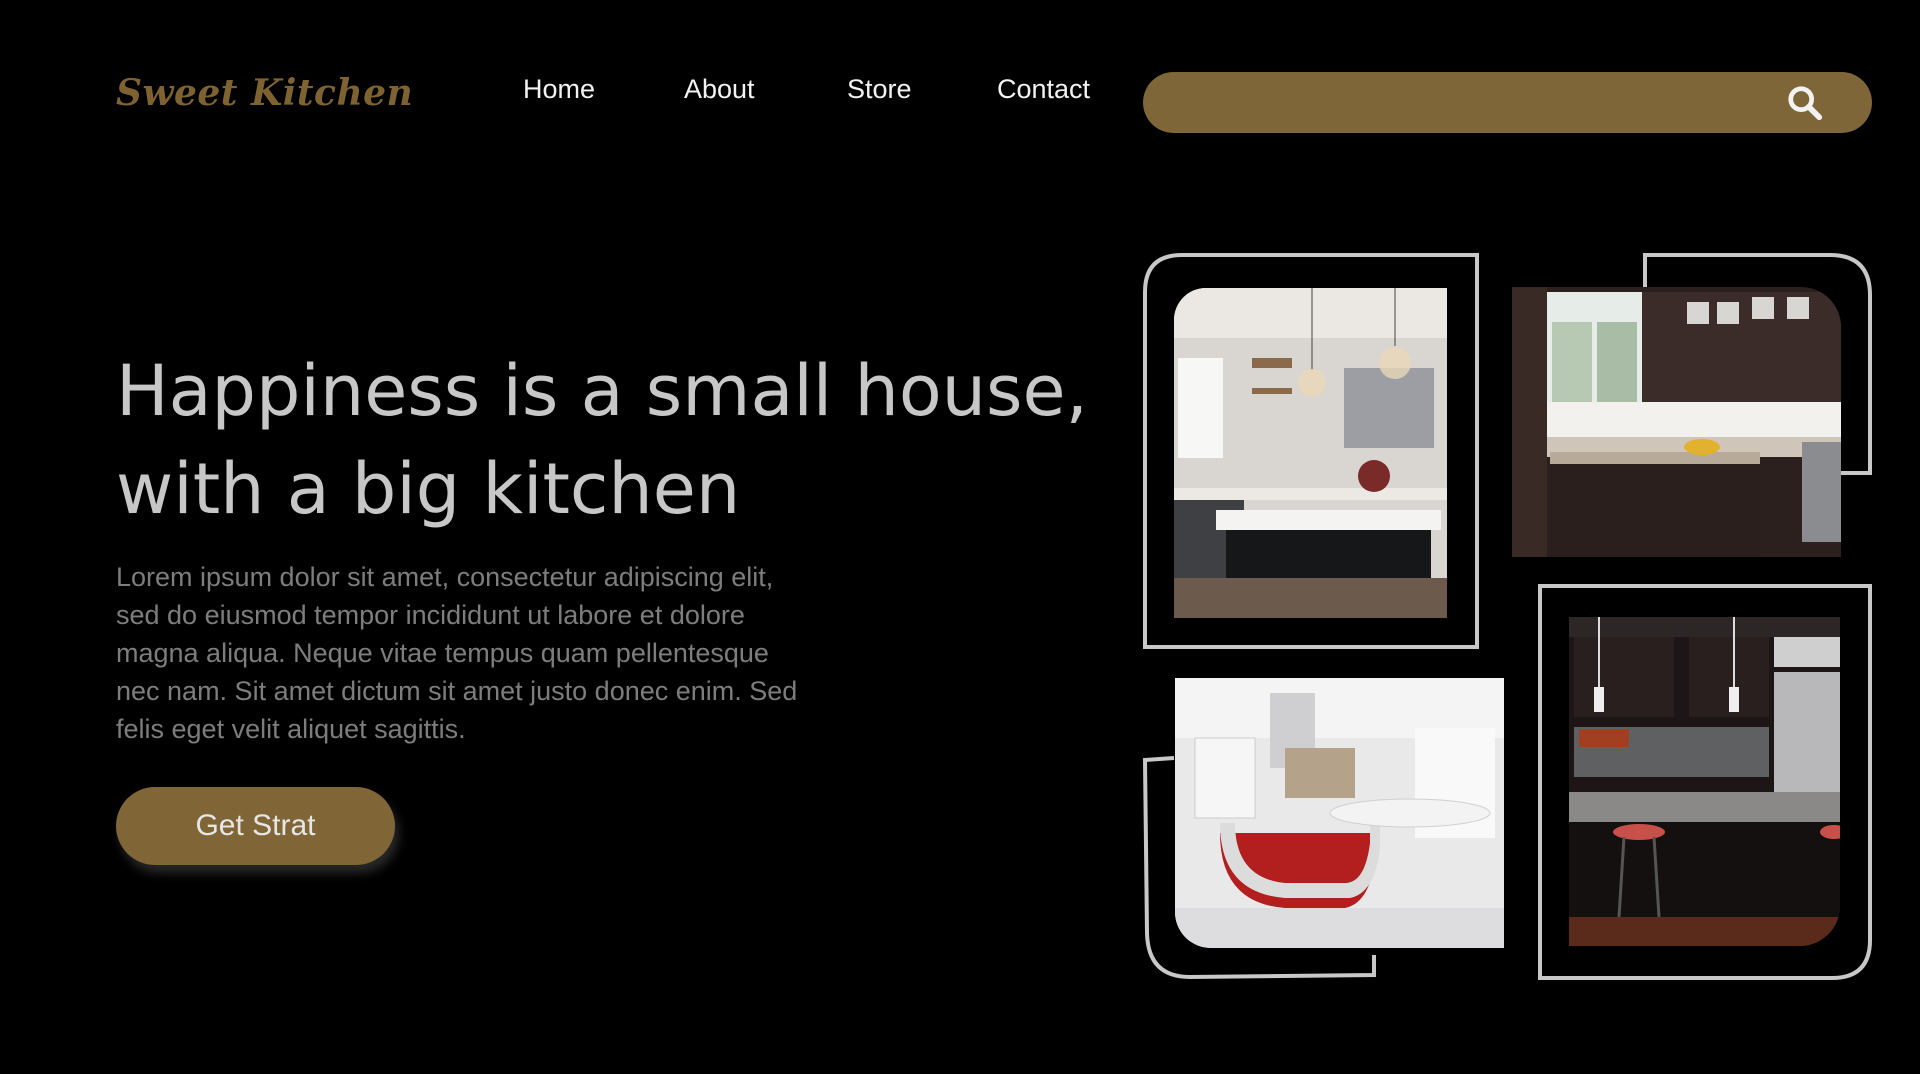 The image size is (1920, 1074). I want to click on search-bar, so click(1507, 103).